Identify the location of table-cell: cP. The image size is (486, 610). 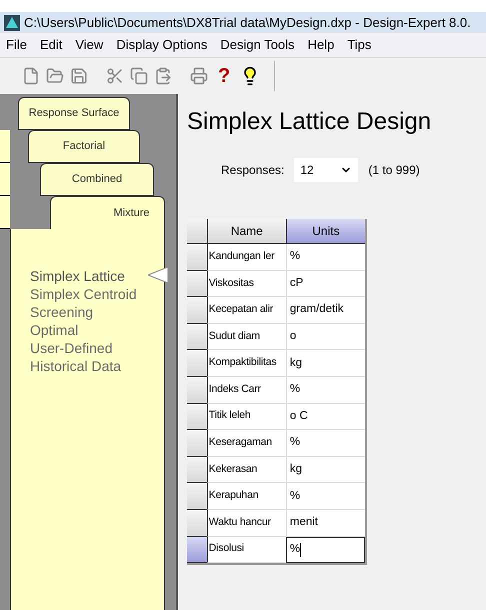
(325, 284).